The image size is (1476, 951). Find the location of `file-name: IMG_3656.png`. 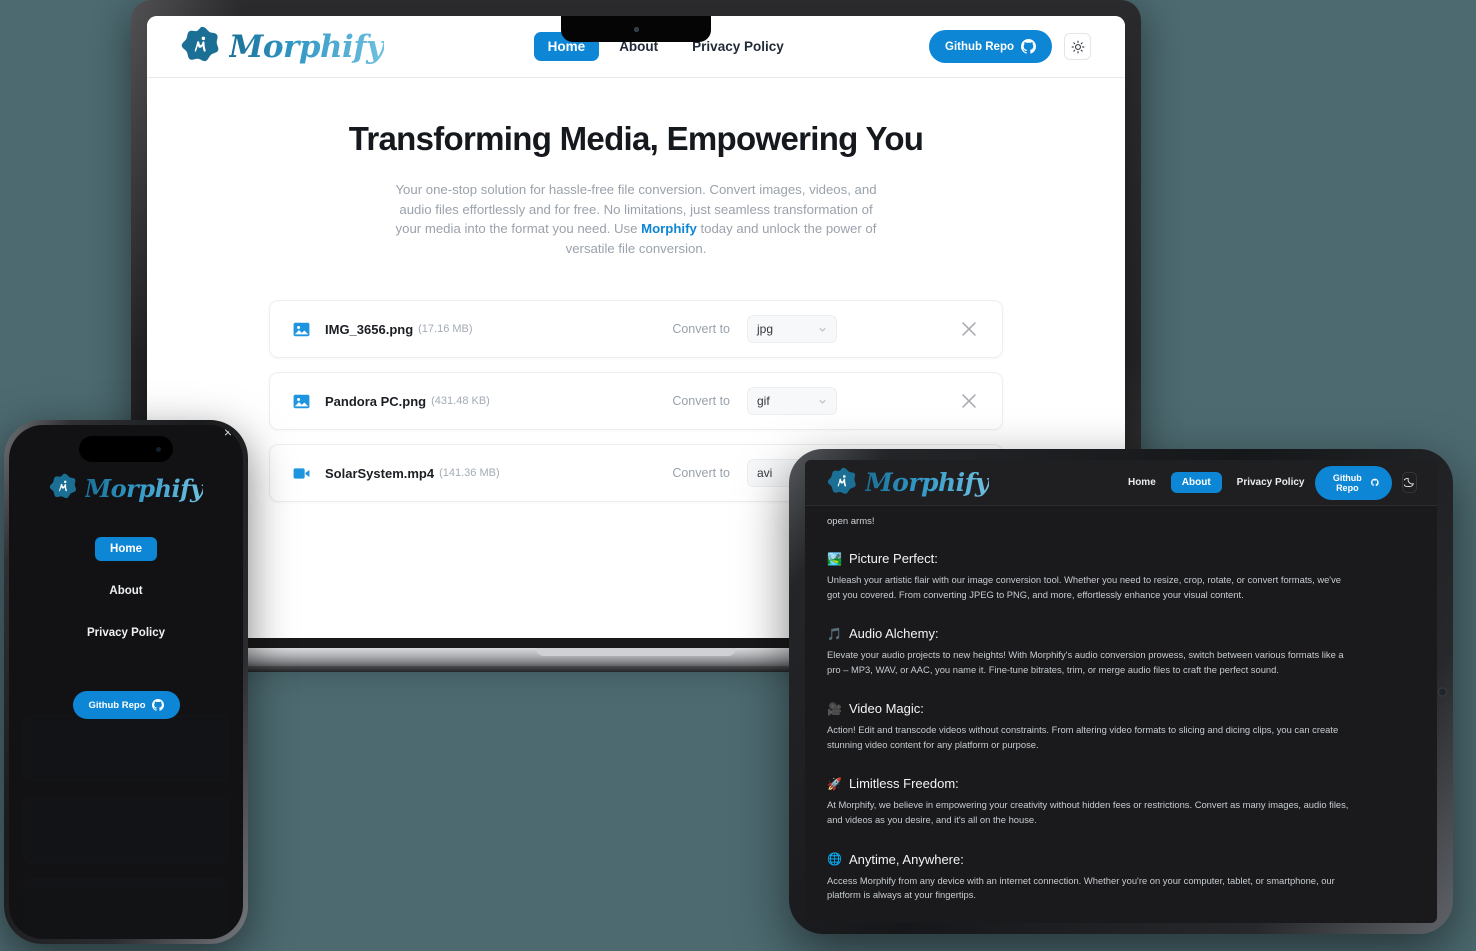

file-name: IMG_3656.png is located at coordinates (369, 329).